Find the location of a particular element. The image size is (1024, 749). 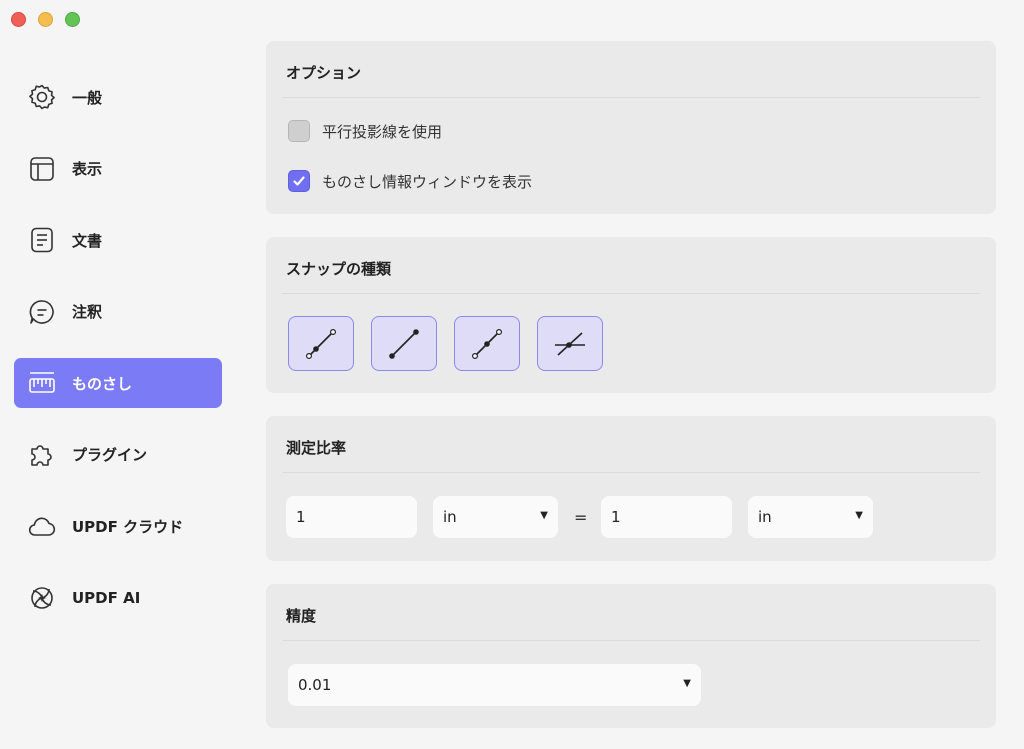

scale-left-value-input: 1 is located at coordinates (351, 517).